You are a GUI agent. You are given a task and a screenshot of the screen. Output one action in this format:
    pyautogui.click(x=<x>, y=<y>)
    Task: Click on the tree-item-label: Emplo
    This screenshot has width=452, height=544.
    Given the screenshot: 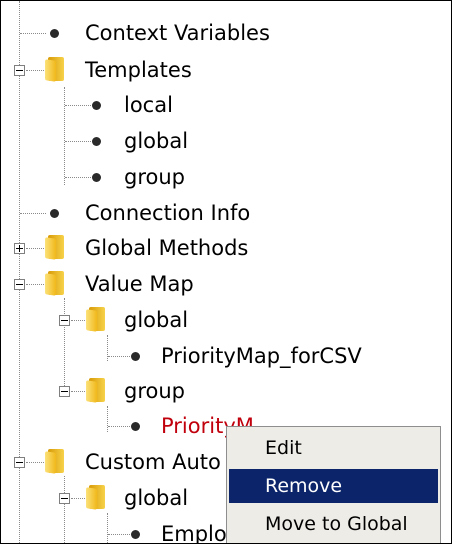 What is the action you would take?
    pyautogui.click(x=194, y=533)
    